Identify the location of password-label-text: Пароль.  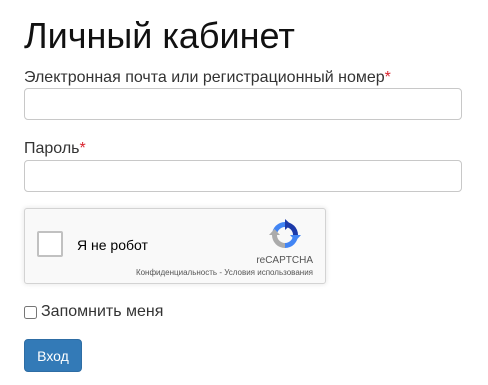
(52, 148).